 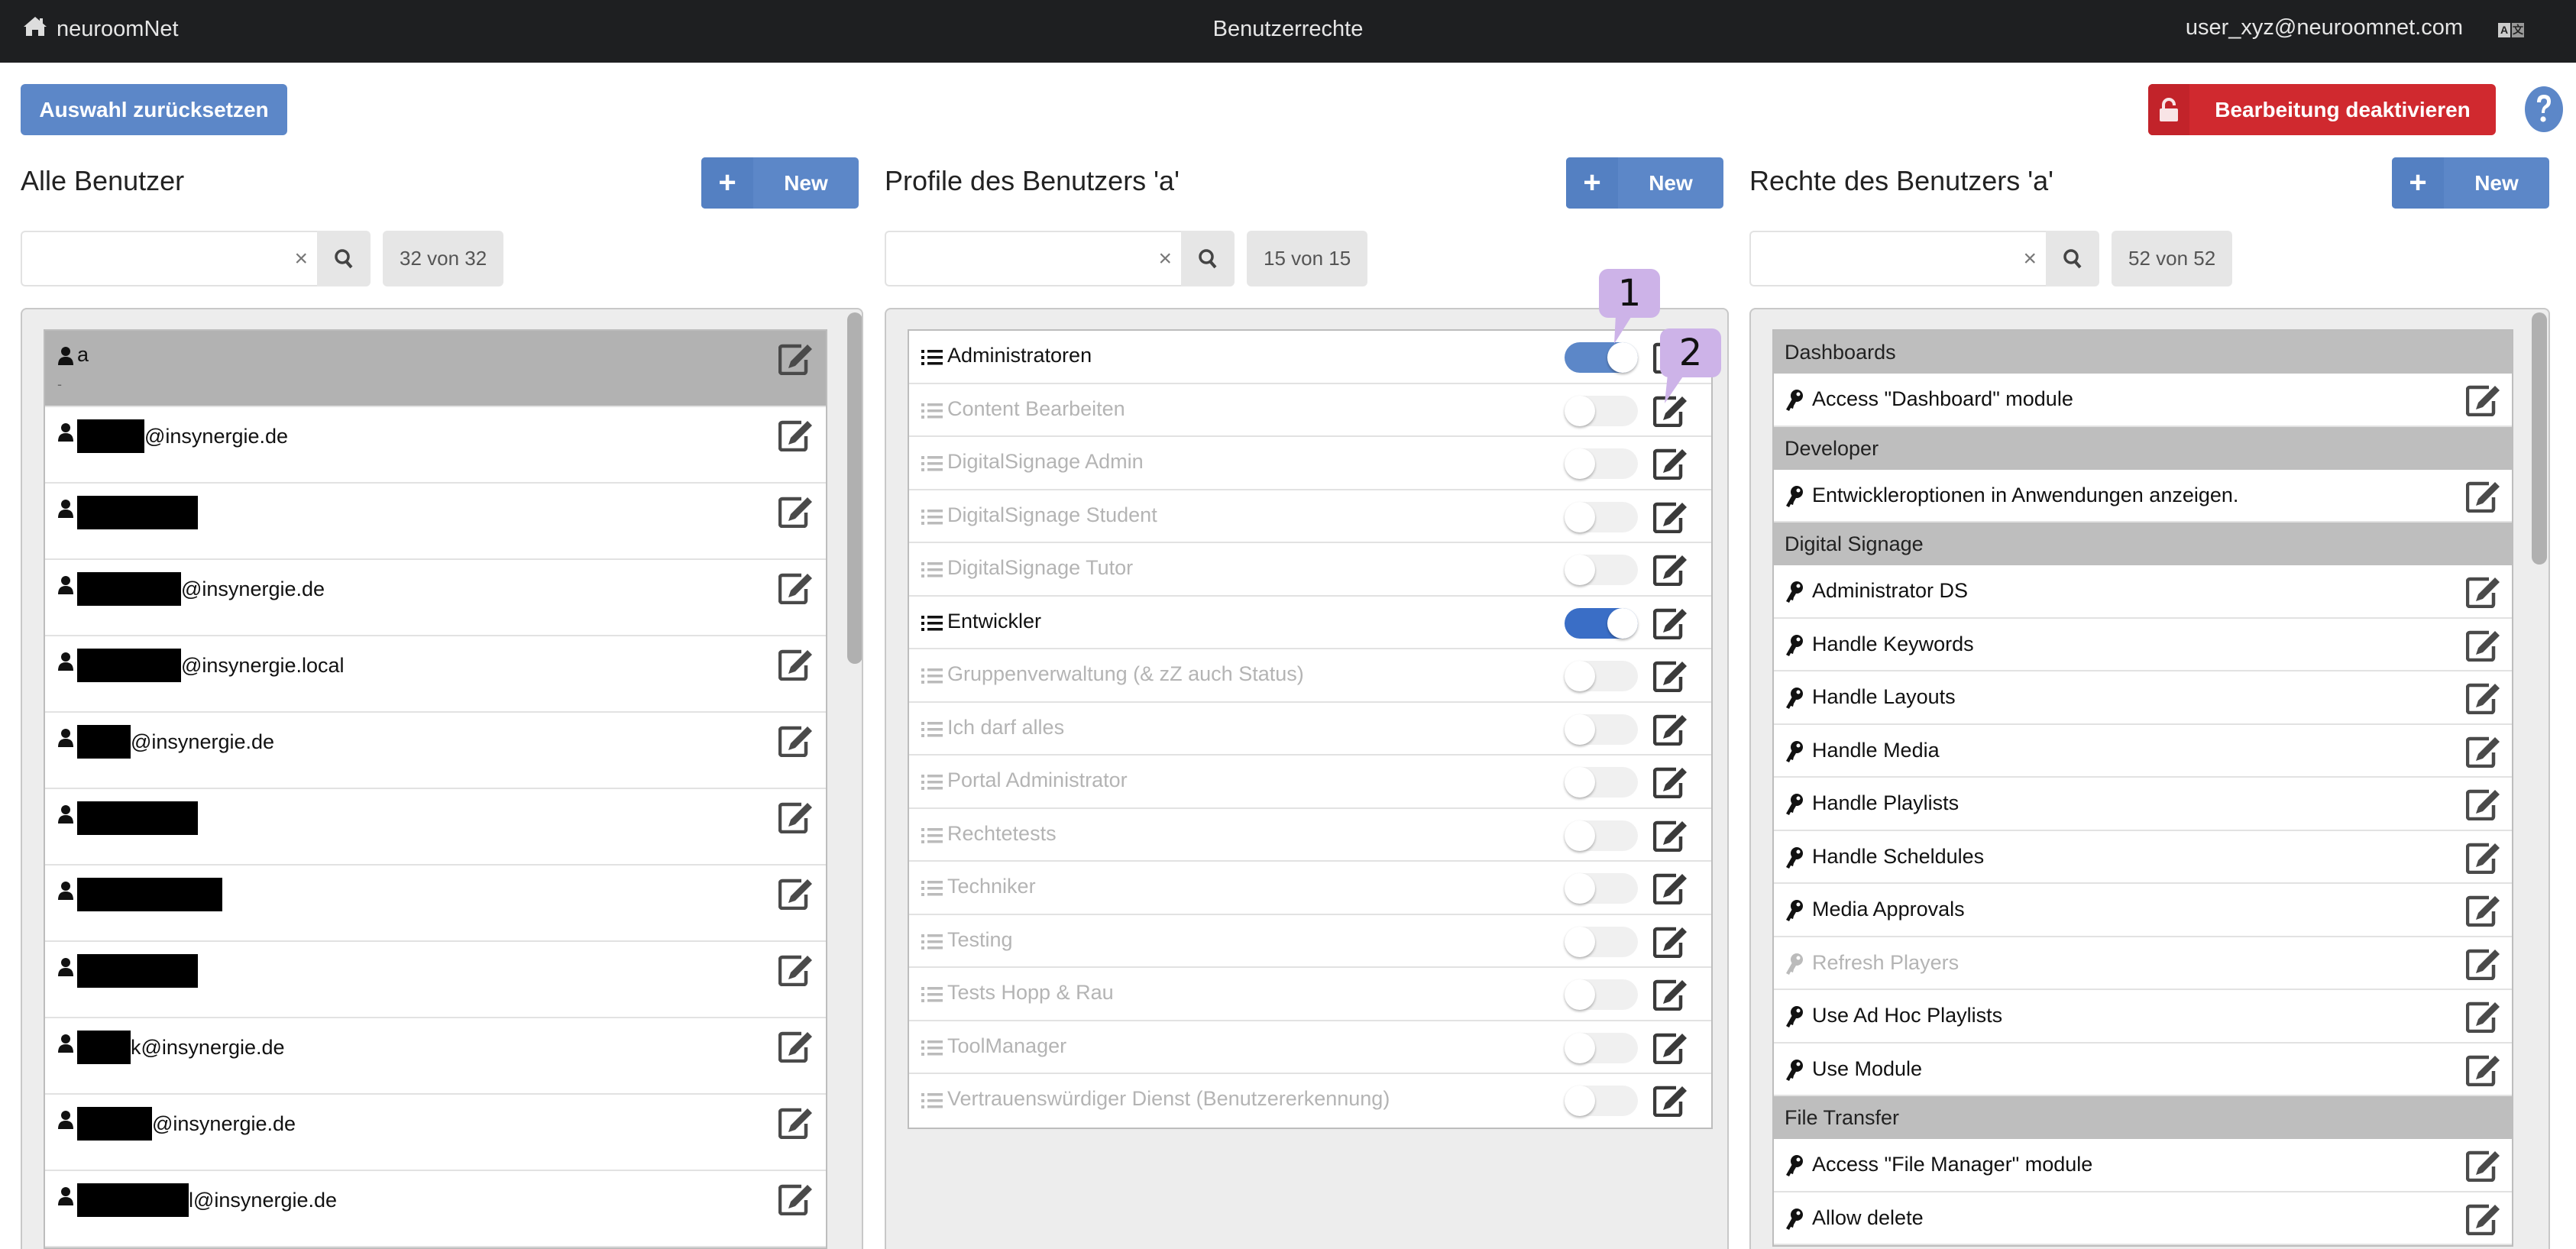 What do you see at coordinates (2324, 27) in the screenshot?
I see `current-user: user_xyz@neuroomnet.com` at bounding box center [2324, 27].